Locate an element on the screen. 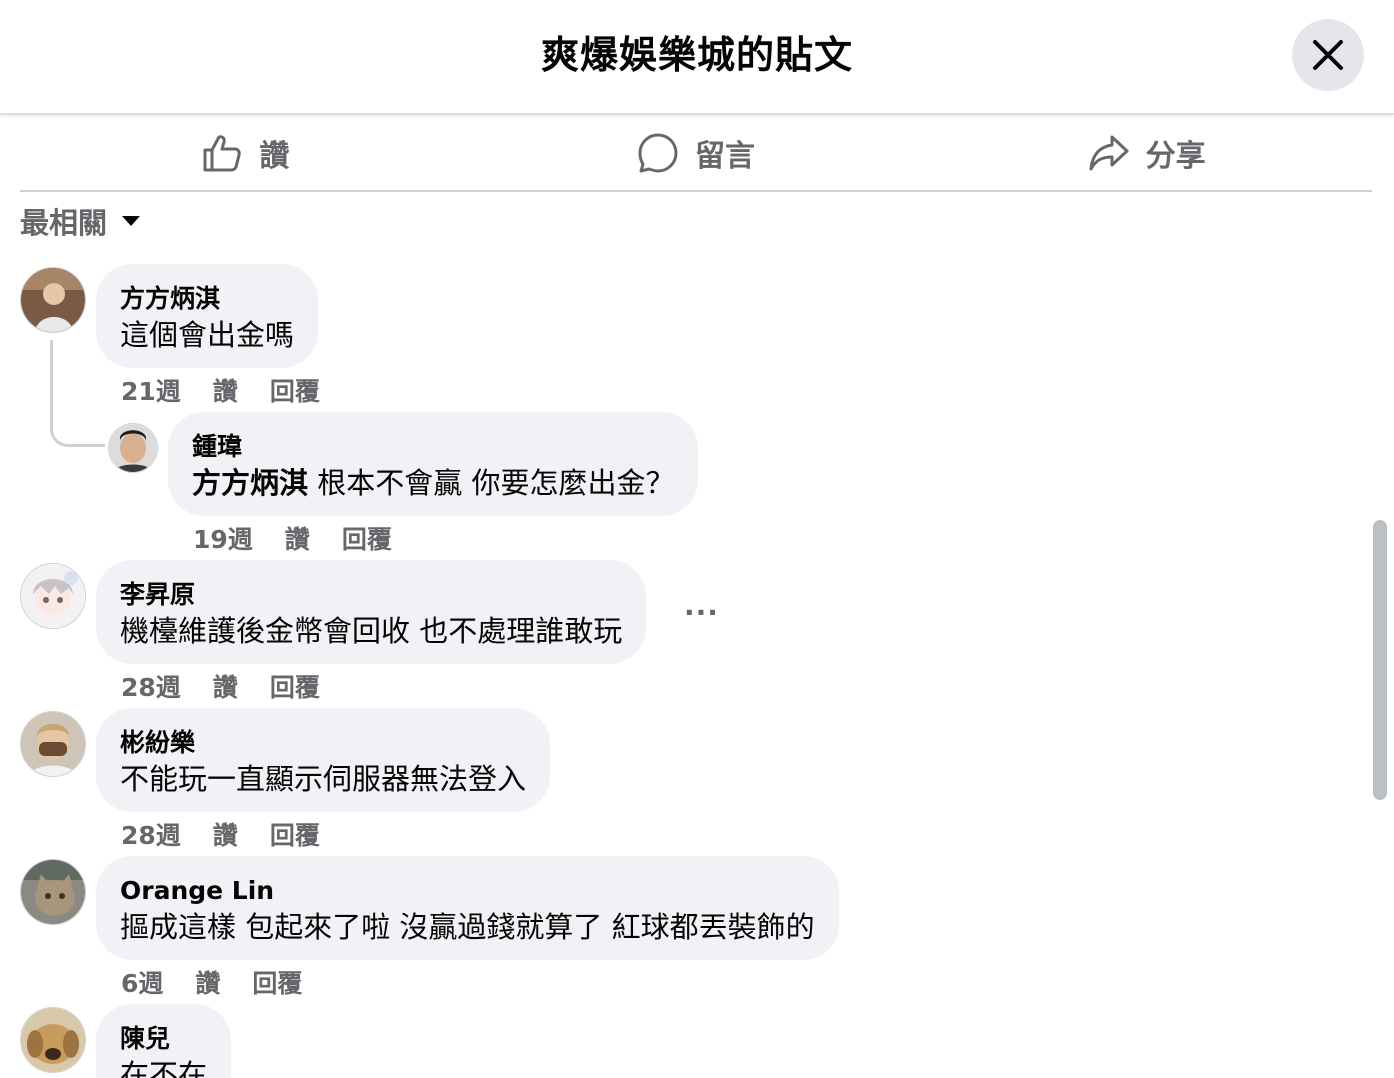 This screenshot has height=1078, width=1394. comment-text: 方方炳淇 根本不會贏 你要怎麼出金？ is located at coordinates (433, 483).